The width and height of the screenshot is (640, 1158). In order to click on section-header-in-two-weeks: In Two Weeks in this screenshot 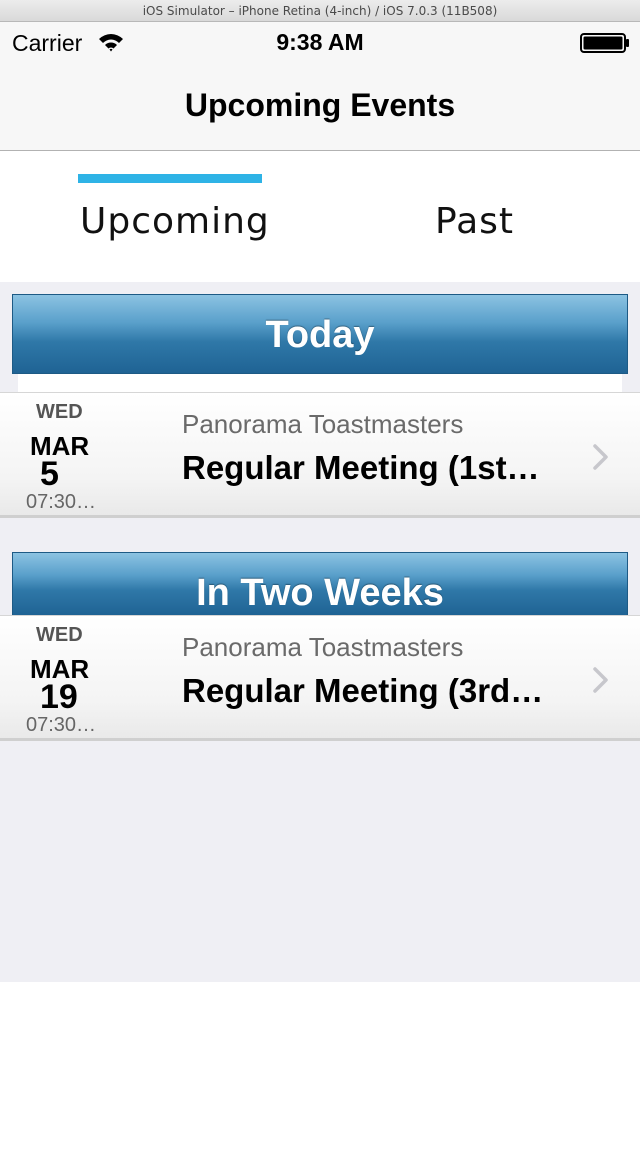, I will do `click(320, 584)`.